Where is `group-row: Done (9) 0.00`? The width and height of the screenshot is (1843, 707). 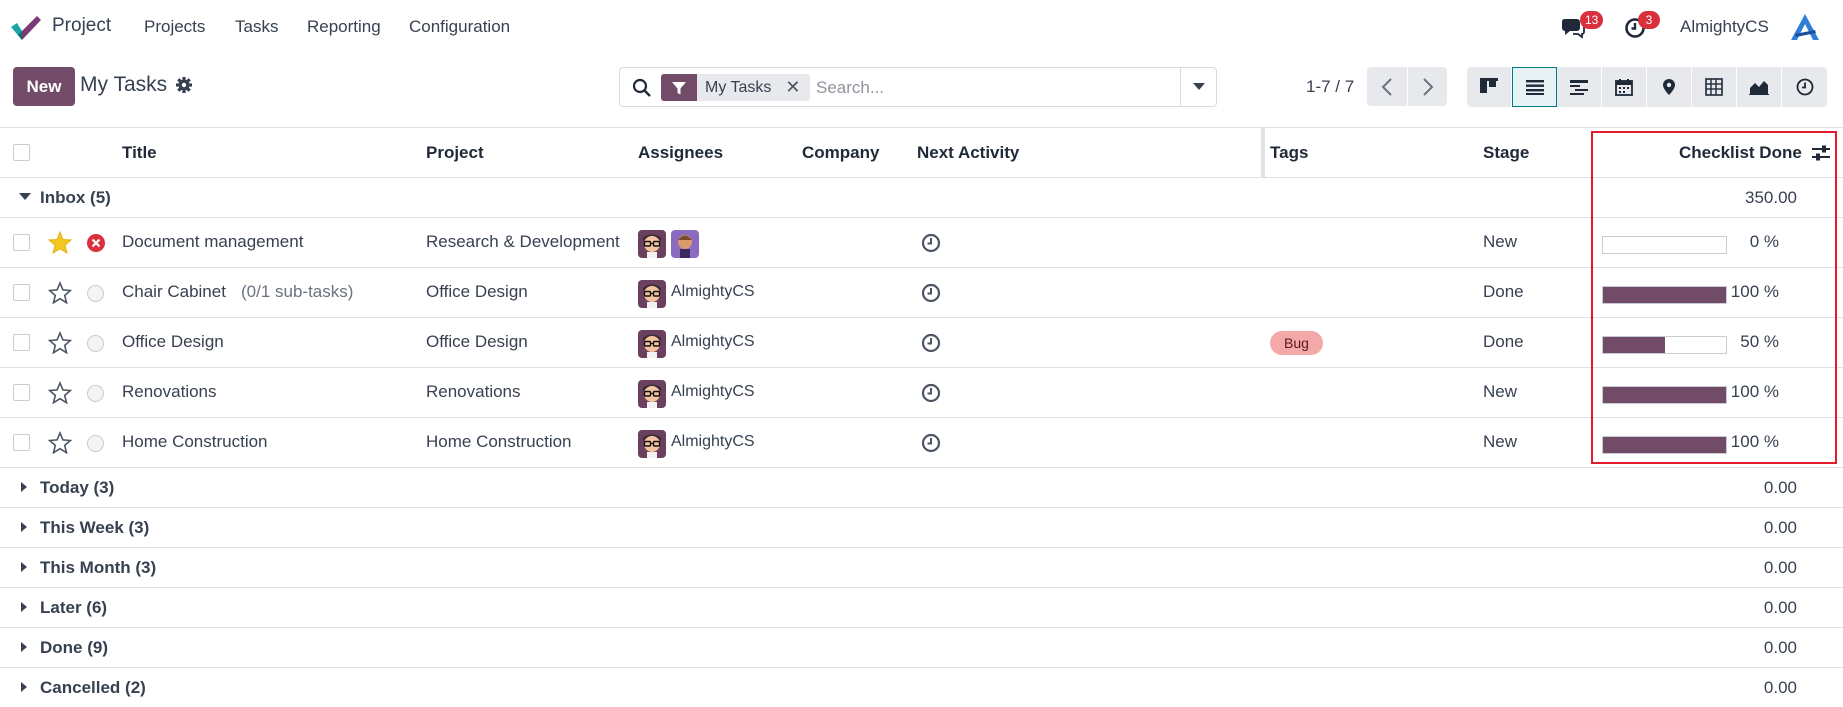 group-row: Done (9) 0.00 is located at coordinates (921, 648).